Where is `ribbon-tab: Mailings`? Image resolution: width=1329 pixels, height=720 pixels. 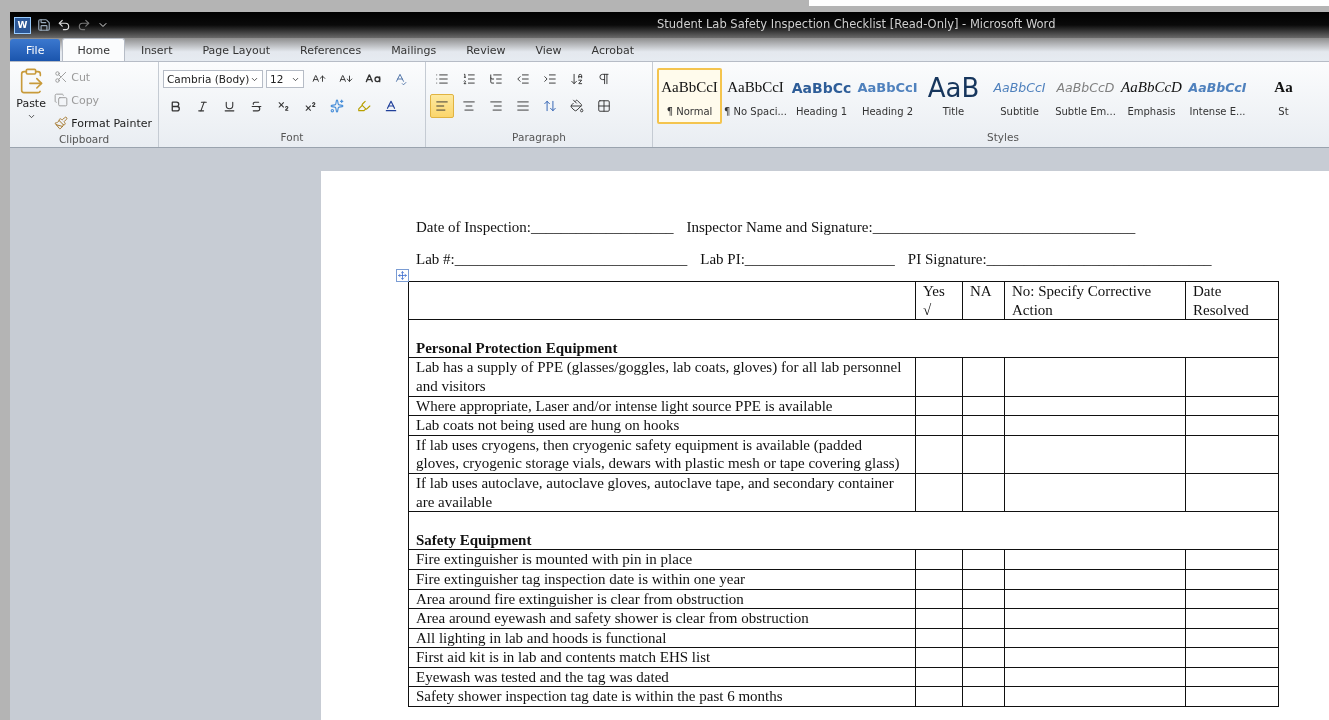 ribbon-tab: Mailings is located at coordinates (414, 50).